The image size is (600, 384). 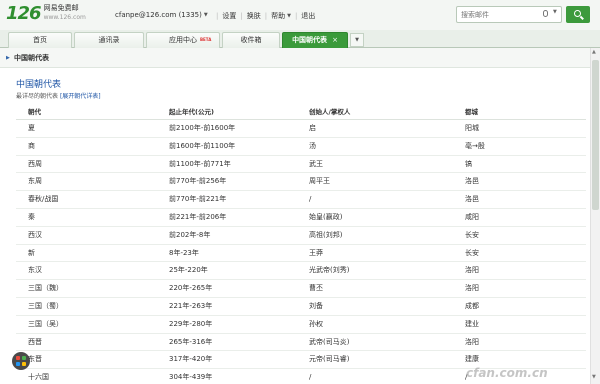 I want to click on cell-dynasty: 秦, so click(x=31, y=216).